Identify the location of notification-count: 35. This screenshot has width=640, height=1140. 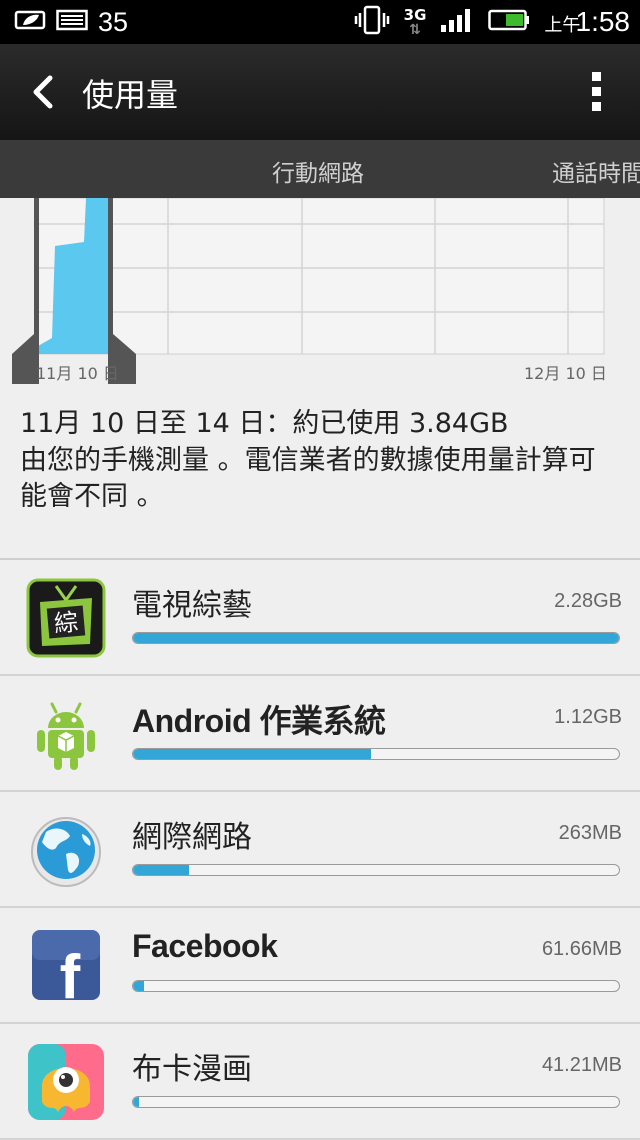
(113, 21).